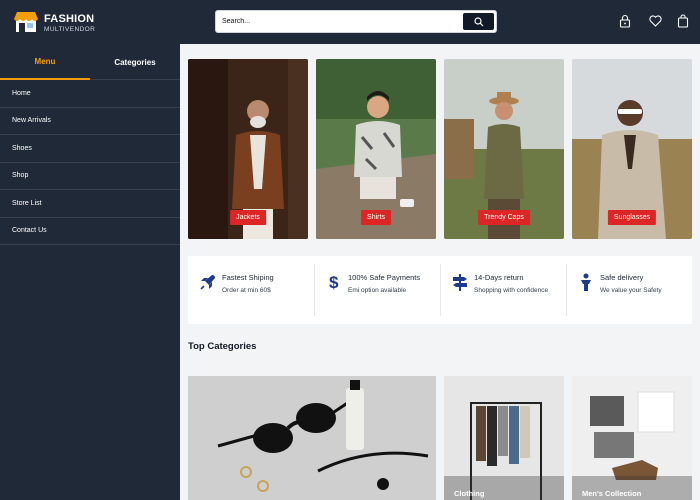 This screenshot has width=700, height=500. I want to click on feature-subtitle: Order at min 60$, so click(246, 290).